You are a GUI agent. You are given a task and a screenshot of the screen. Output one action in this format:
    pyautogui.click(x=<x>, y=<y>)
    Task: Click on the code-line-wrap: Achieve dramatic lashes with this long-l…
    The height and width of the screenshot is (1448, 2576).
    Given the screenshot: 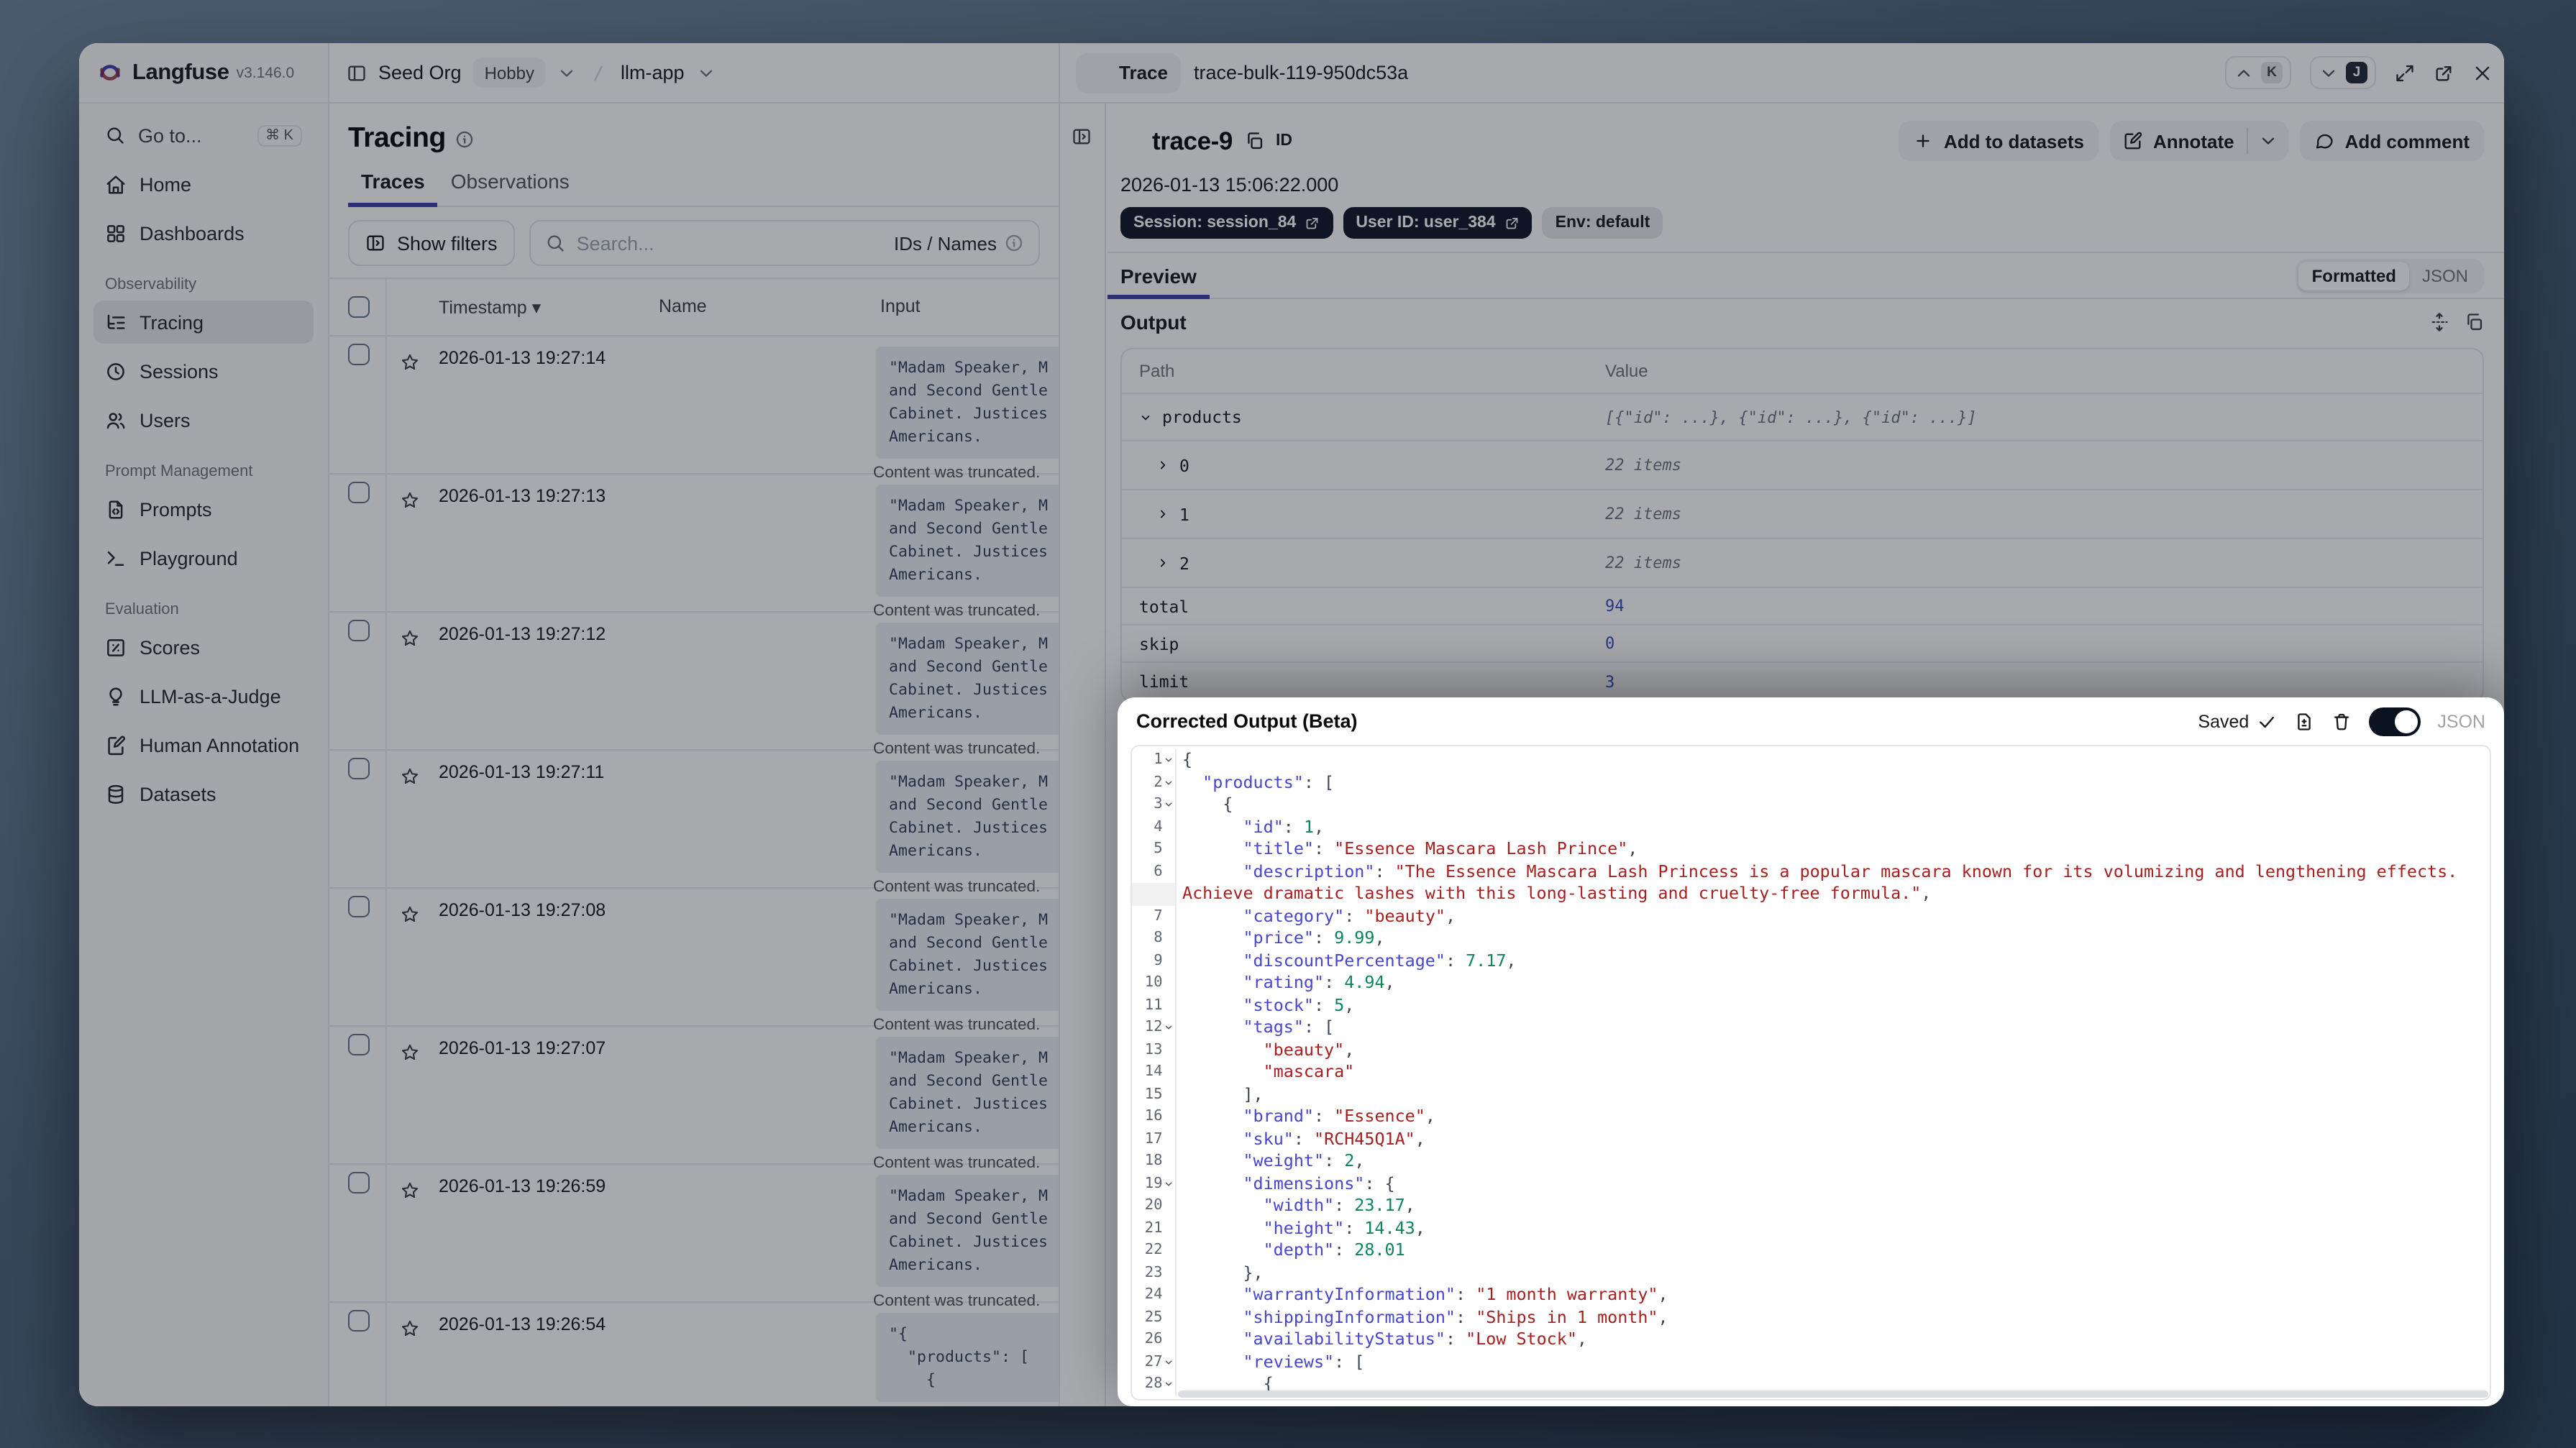 What is the action you would take?
    pyautogui.click(x=1811, y=894)
    